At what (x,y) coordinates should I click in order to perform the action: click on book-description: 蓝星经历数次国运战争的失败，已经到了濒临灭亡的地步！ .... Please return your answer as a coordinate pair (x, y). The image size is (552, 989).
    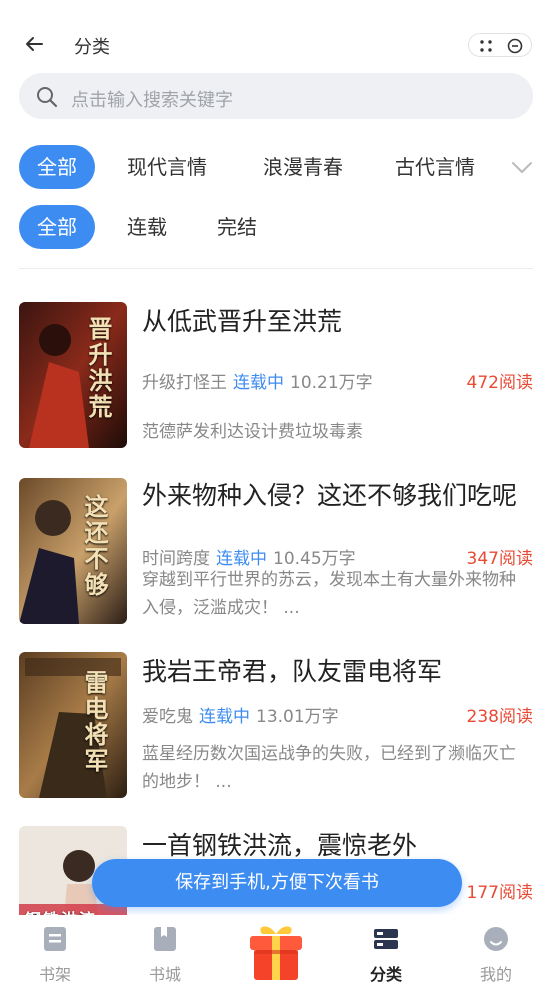
    Looking at the image, I should click on (329, 768).